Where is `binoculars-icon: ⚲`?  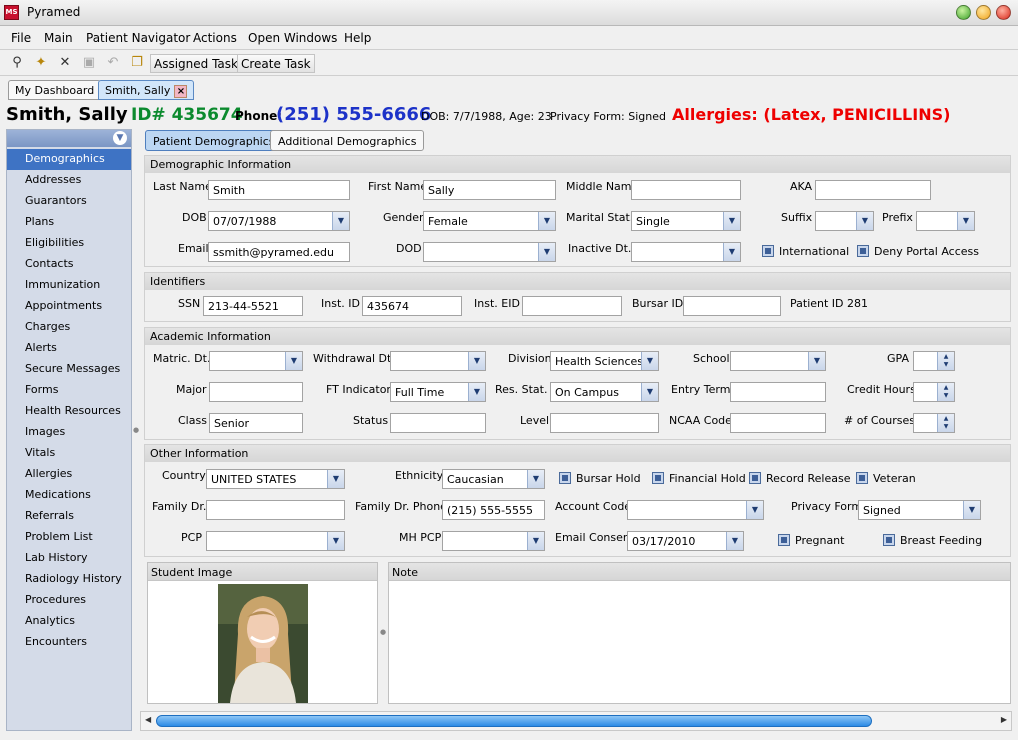 binoculars-icon: ⚲ is located at coordinates (17, 63).